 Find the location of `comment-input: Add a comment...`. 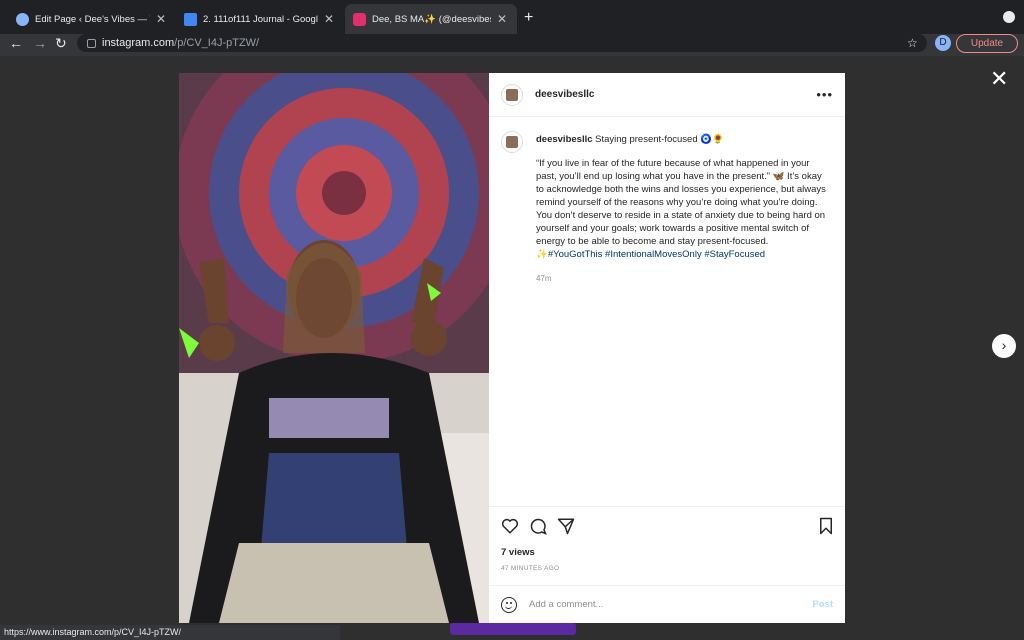

comment-input: Add a comment... is located at coordinates (670, 604).